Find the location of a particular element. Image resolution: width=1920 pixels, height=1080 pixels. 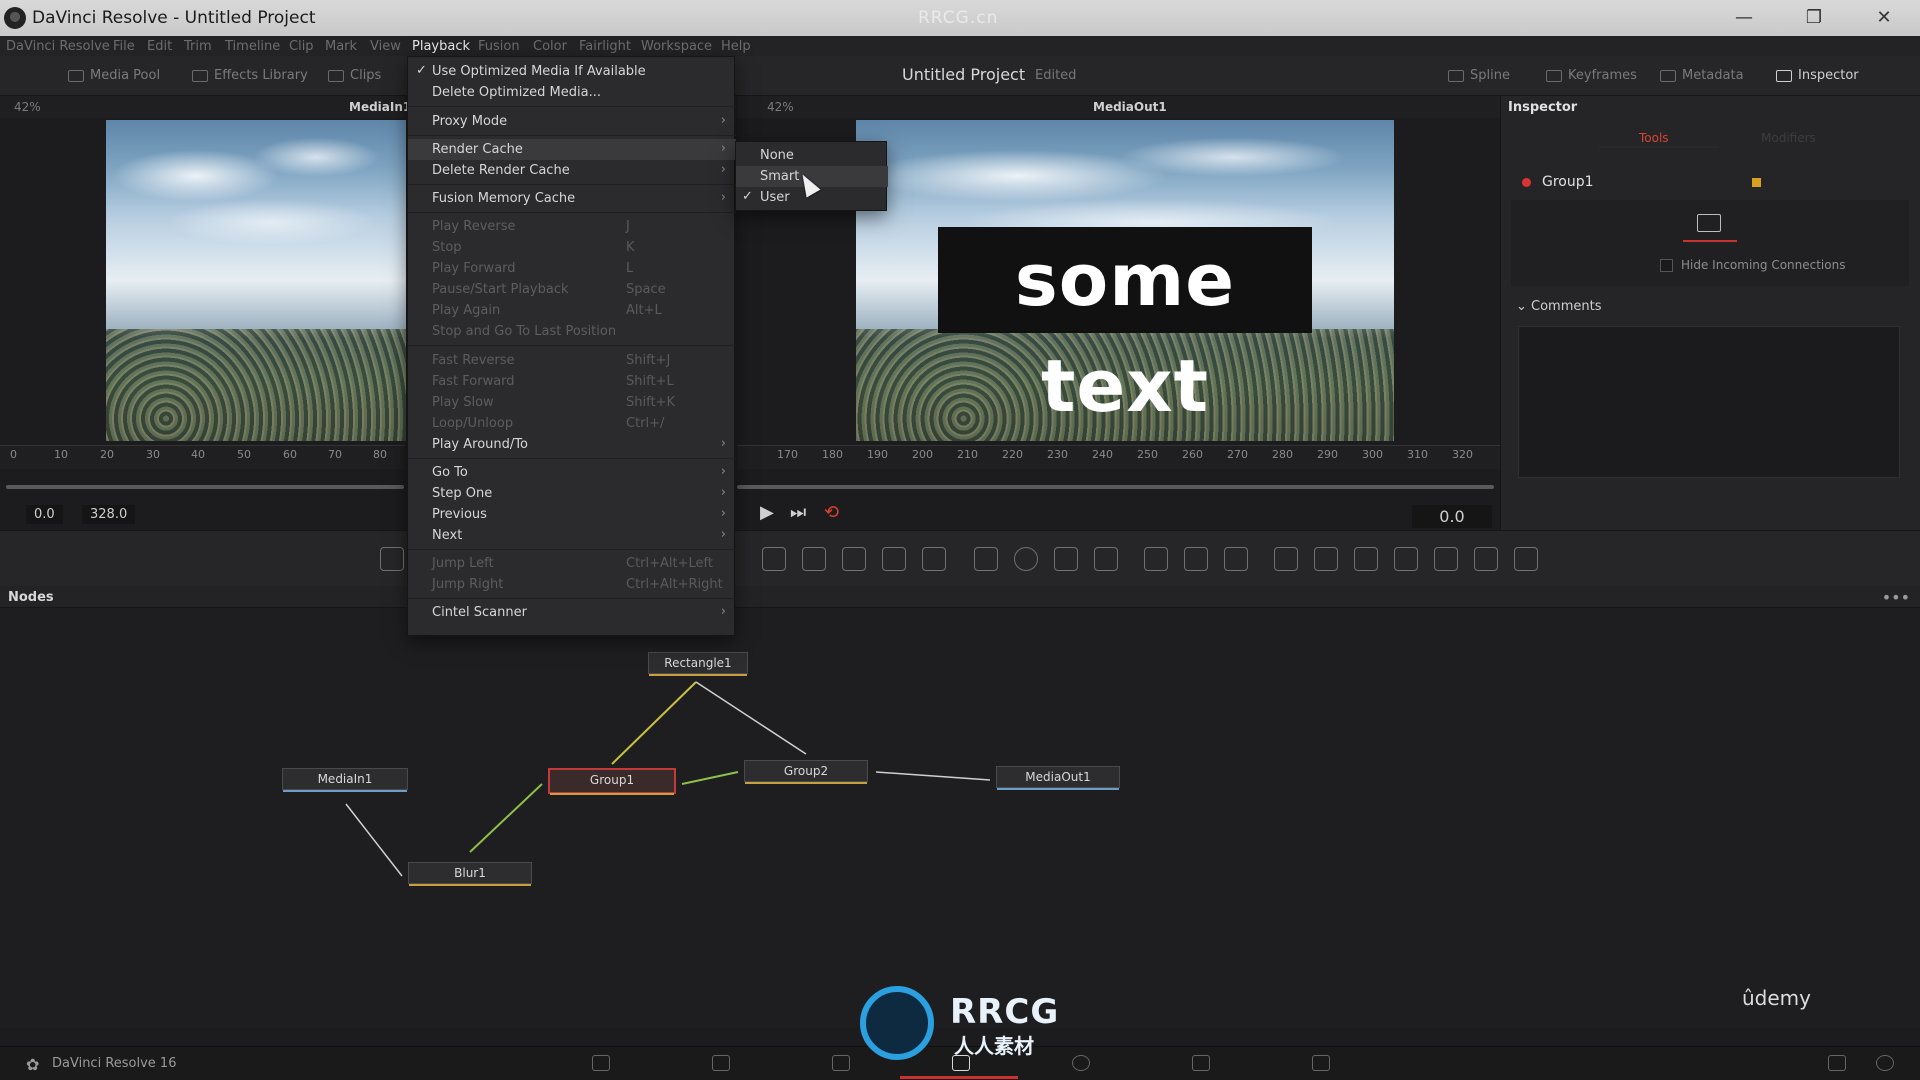

close-button: ✕ is located at coordinates (1884, 18).